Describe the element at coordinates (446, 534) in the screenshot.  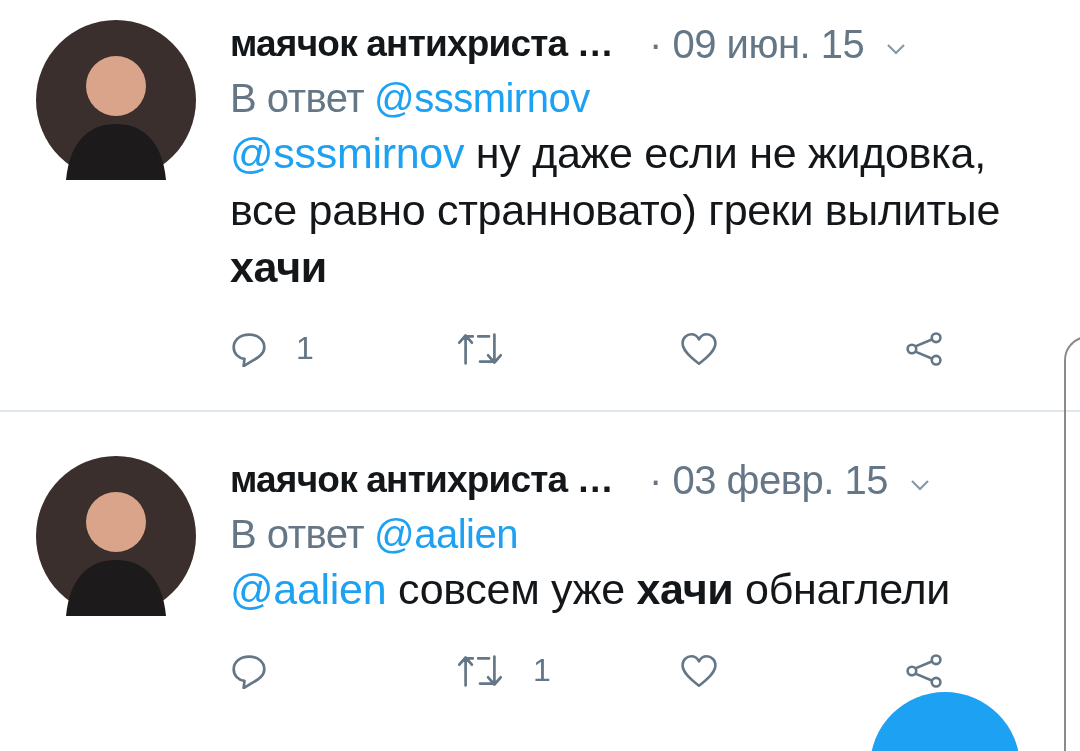
I see `reply-link: @aalien` at that location.